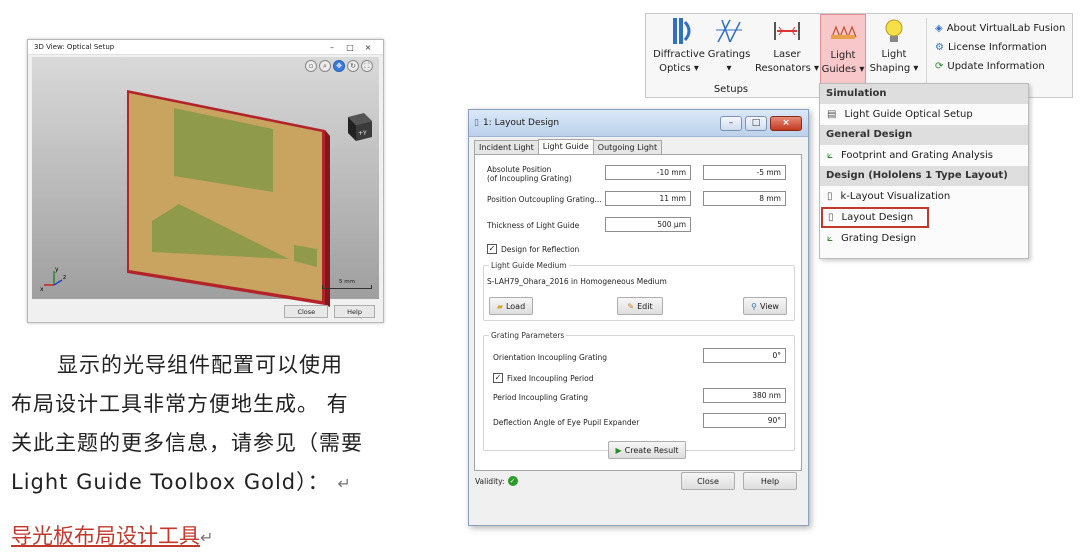 The height and width of the screenshot is (560, 1080). Describe the element at coordinates (205, 47) in the screenshot. I see `3d-view-titlebar: 3D View: Optical Setup – □ ×` at that location.